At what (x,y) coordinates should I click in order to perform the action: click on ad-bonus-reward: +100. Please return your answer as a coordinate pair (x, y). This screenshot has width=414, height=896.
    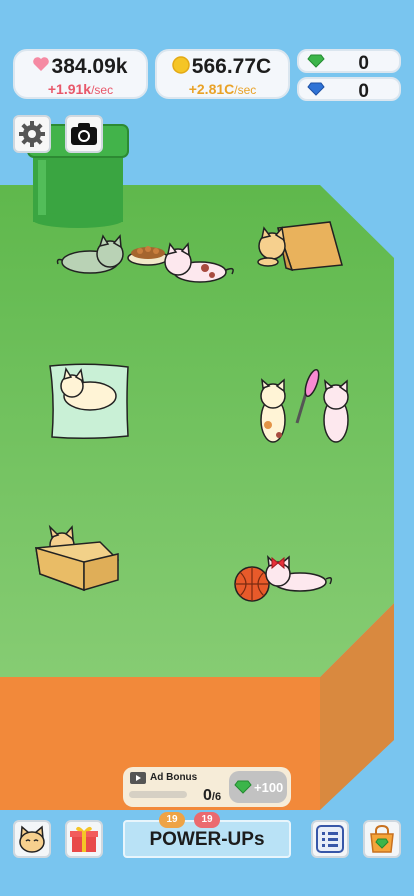
    Looking at the image, I should click on (269, 787).